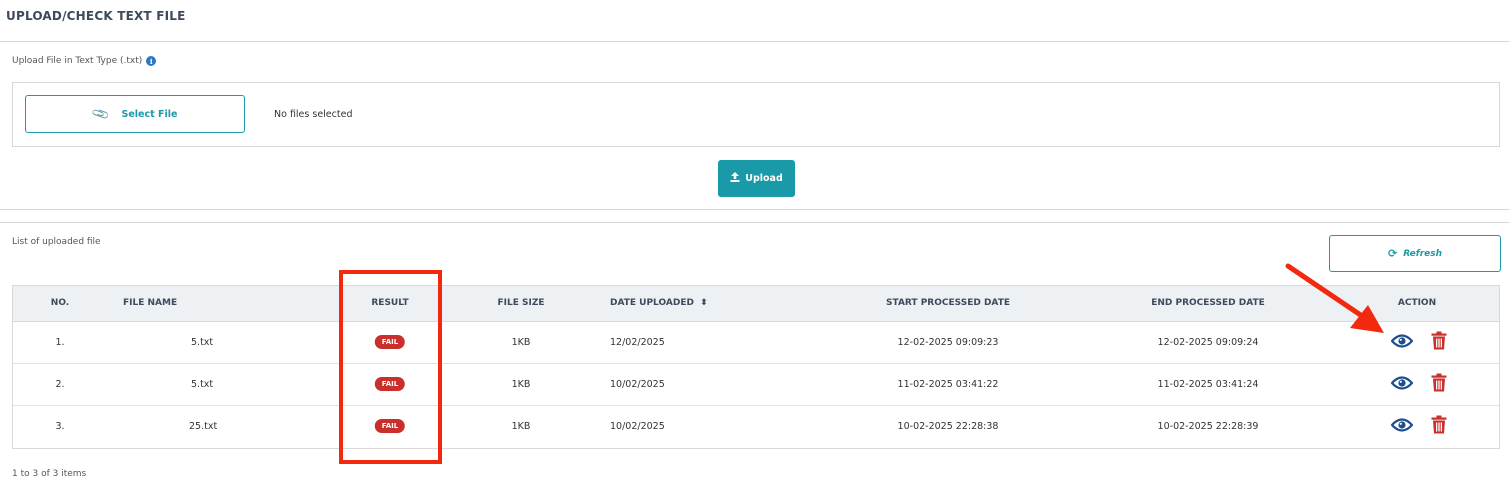 Image resolution: width=1510 pixels, height=486 pixels. What do you see at coordinates (1208, 426) in the screenshot?
I see `row-end-processed: 10-02-2025 22:28:39` at bounding box center [1208, 426].